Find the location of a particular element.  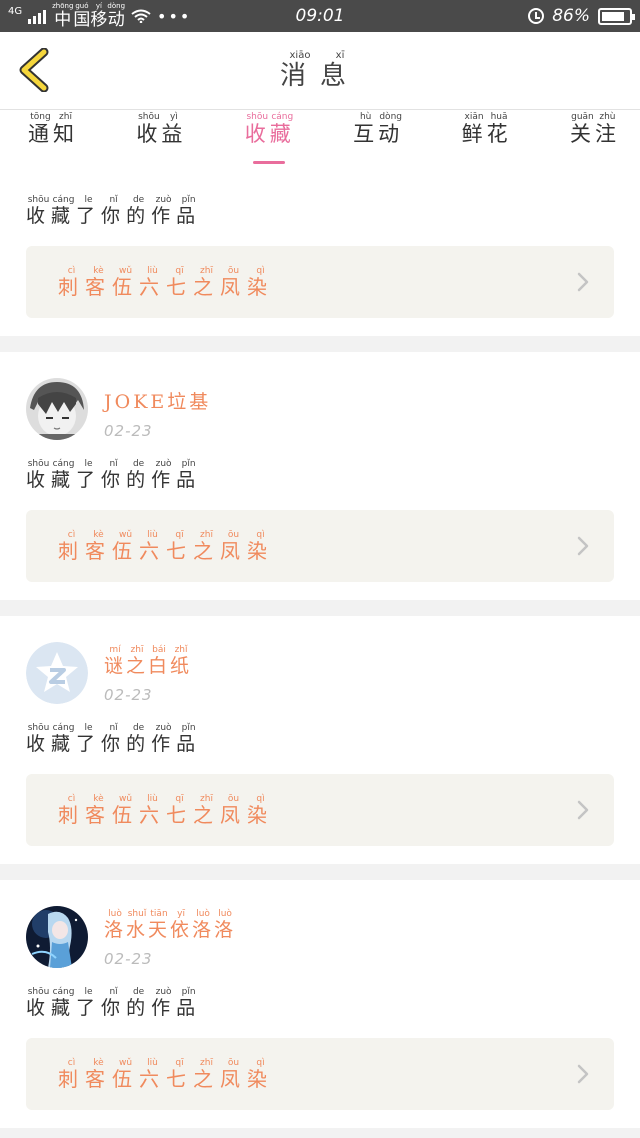

battery-icon is located at coordinates (616, 16).